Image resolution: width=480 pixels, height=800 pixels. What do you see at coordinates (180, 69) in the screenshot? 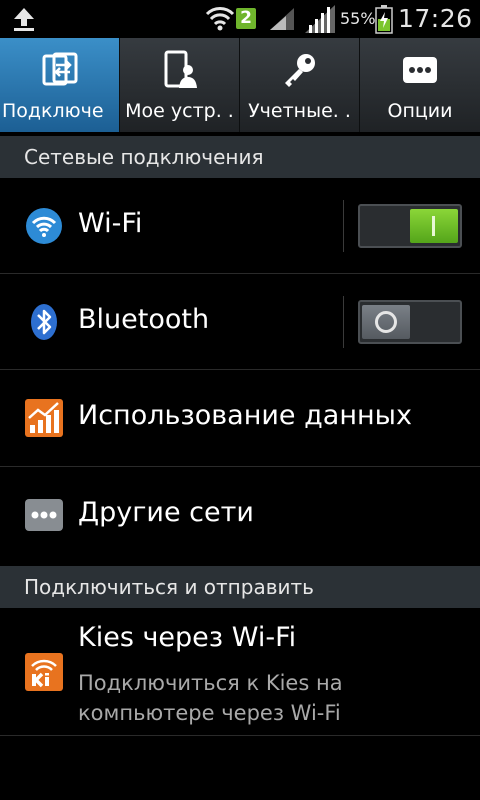
I see `my-device-icon` at bounding box center [180, 69].